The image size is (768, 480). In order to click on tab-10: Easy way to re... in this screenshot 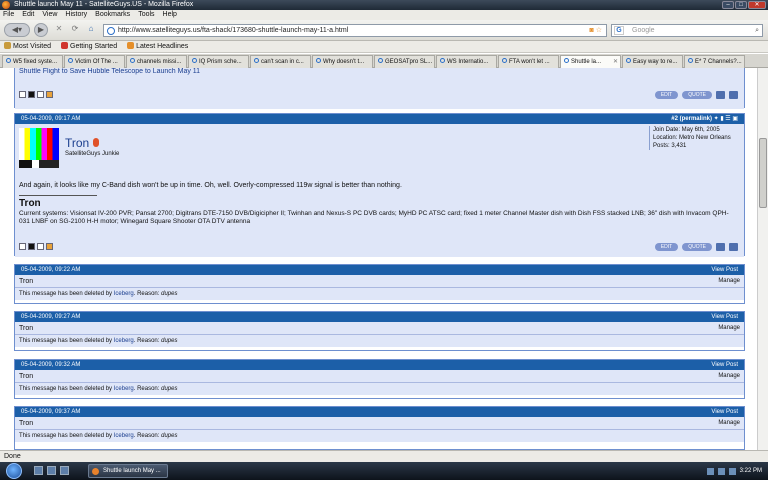, I will do `click(652, 61)`.